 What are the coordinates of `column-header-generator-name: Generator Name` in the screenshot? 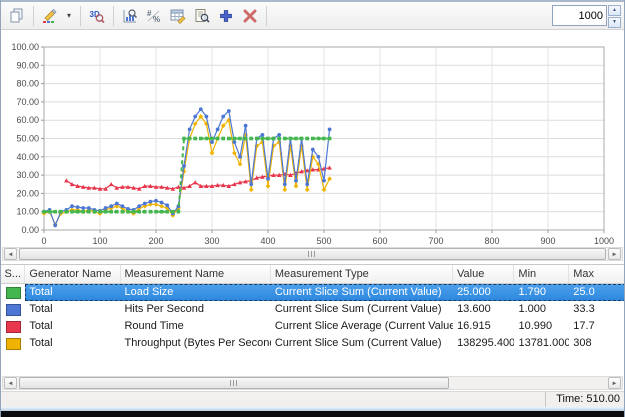 It's located at (73, 274).